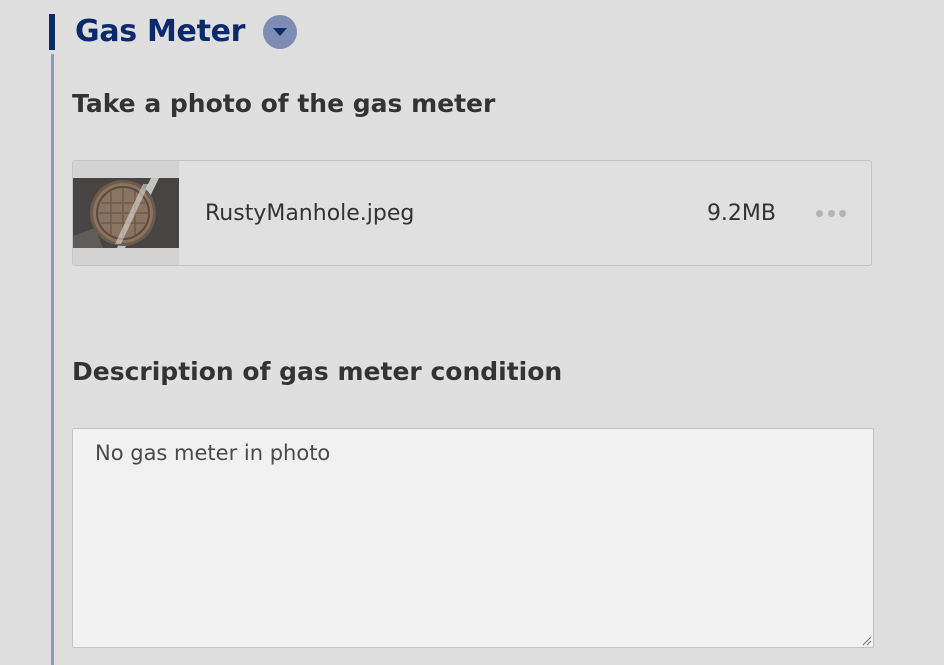 This screenshot has width=944, height=665. What do you see at coordinates (310, 213) in the screenshot?
I see `attachment-file-name: RustyManhole.jpeg` at bounding box center [310, 213].